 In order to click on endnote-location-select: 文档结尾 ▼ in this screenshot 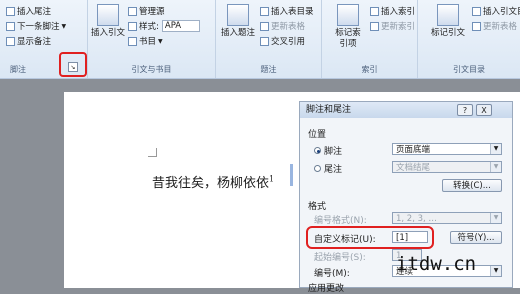, I will do `click(447, 167)`.